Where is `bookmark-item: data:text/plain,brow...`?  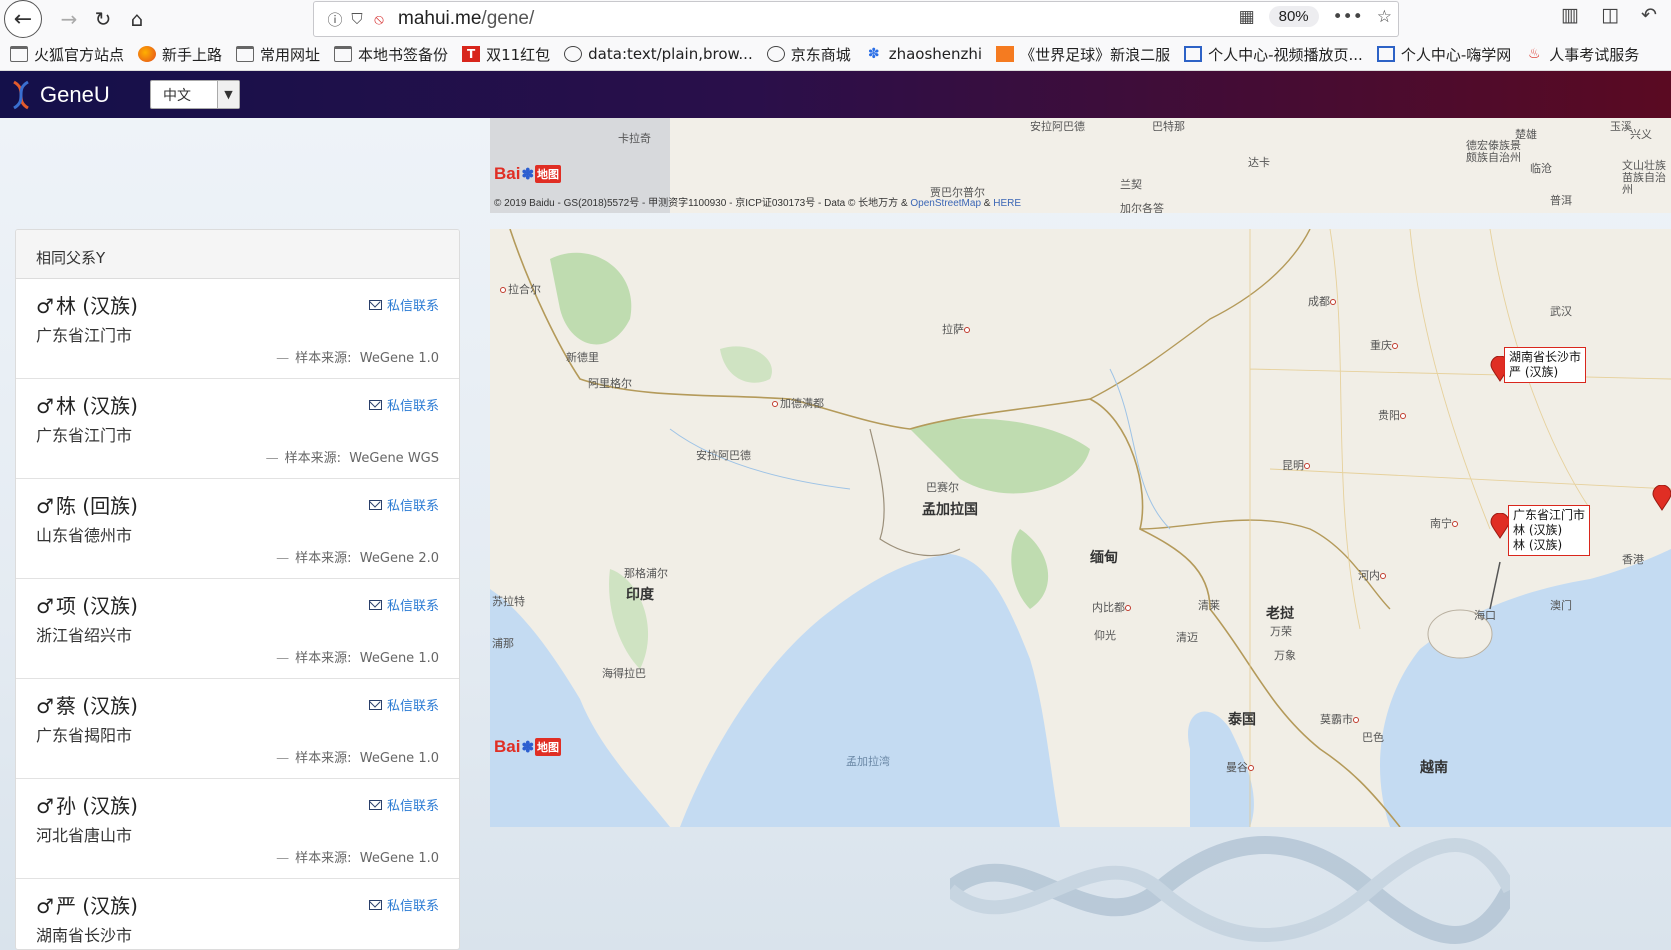
bookmark-item: data:text/plain,brow... is located at coordinates (658, 54).